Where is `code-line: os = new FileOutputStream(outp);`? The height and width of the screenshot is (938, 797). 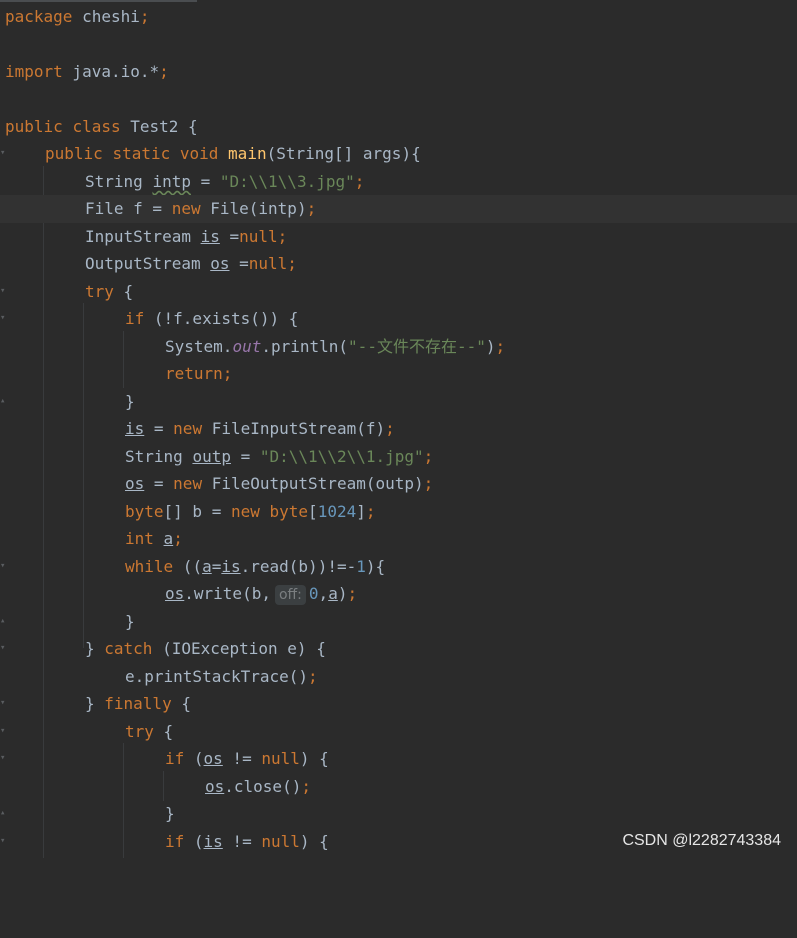
code-line: os = new FileOutputStream(outp); is located at coordinates (398, 484).